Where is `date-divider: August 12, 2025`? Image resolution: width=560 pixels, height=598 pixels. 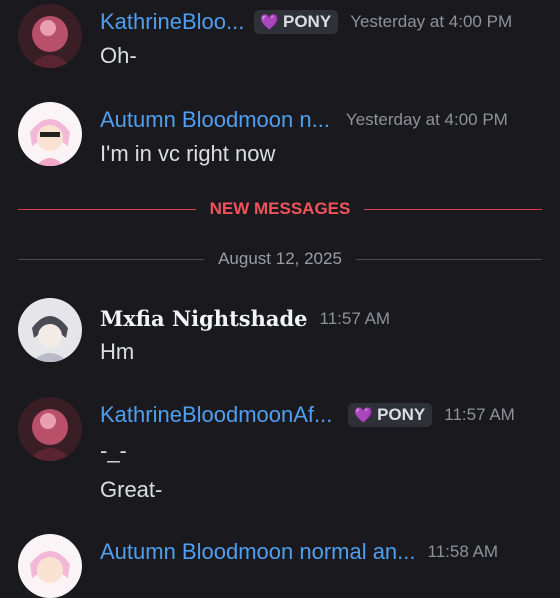
date-divider: August 12, 2025 is located at coordinates (280, 259).